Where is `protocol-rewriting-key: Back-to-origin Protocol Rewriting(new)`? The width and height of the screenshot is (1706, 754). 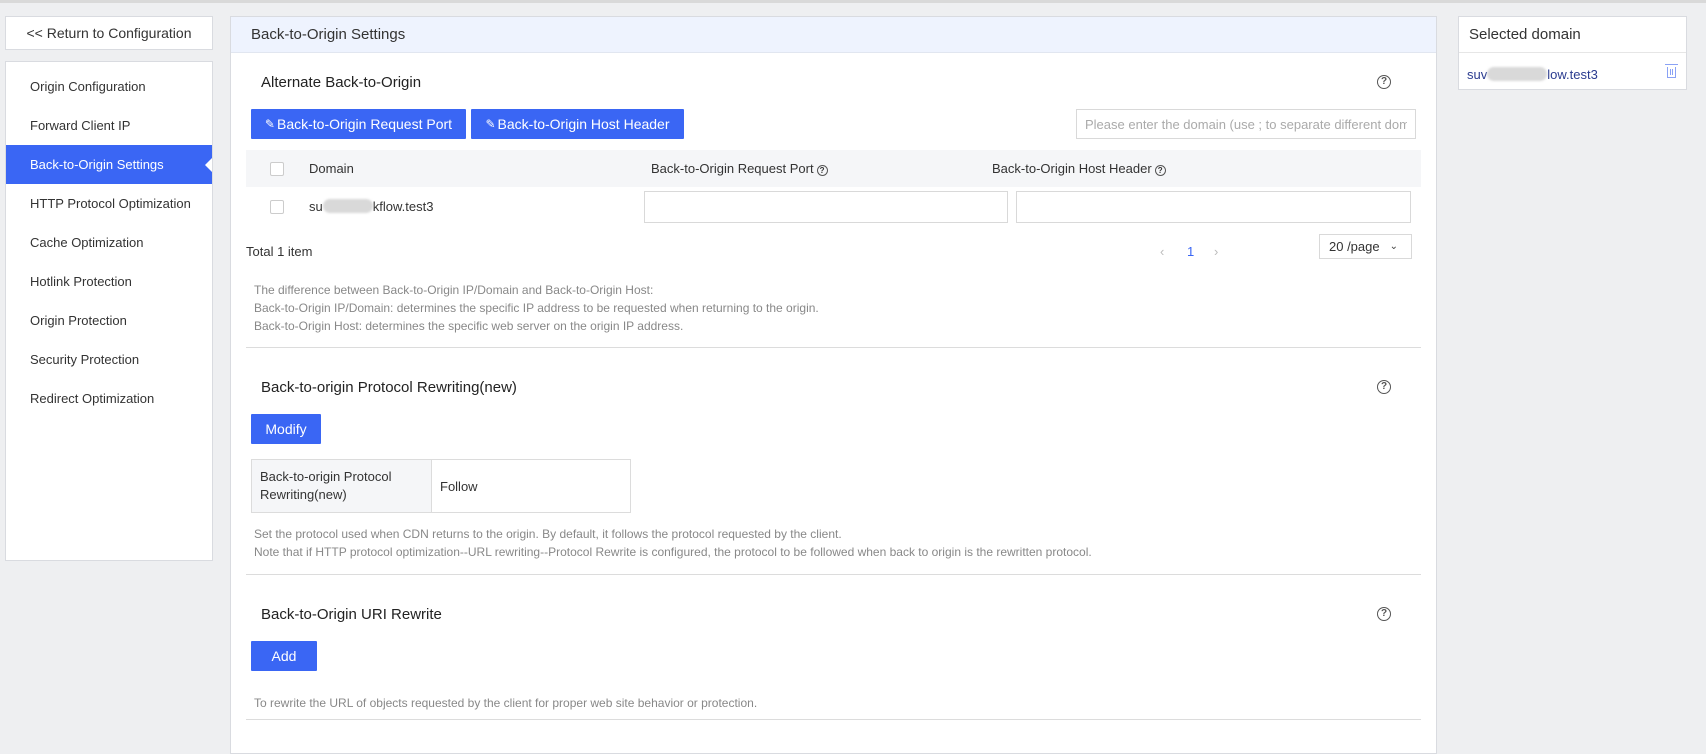
protocol-rewriting-key: Back-to-origin Protocol Rewriting(new) is located at coordinates (342, 486).